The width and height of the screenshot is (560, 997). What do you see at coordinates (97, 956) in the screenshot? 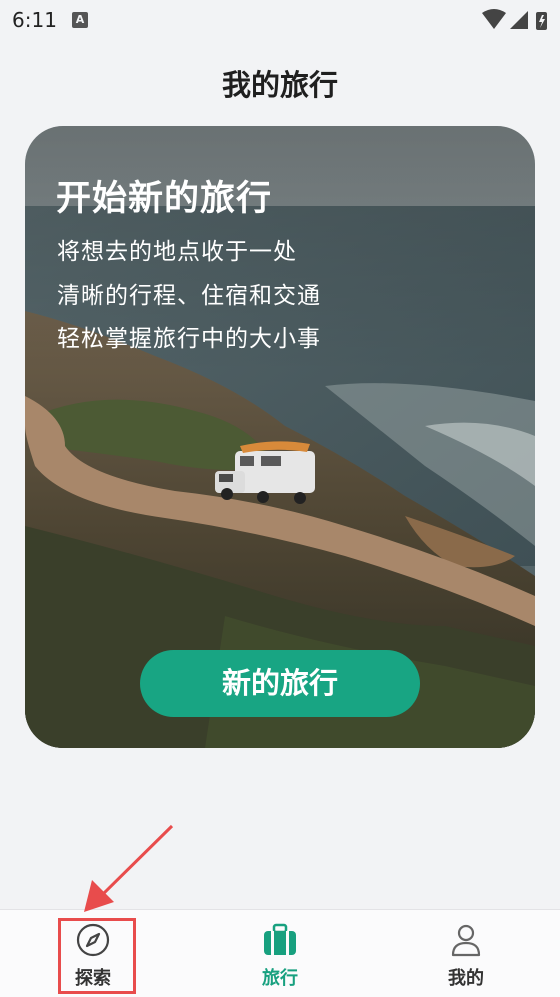
I see `annotation-highlight-box` at bounding box center [97, 956].